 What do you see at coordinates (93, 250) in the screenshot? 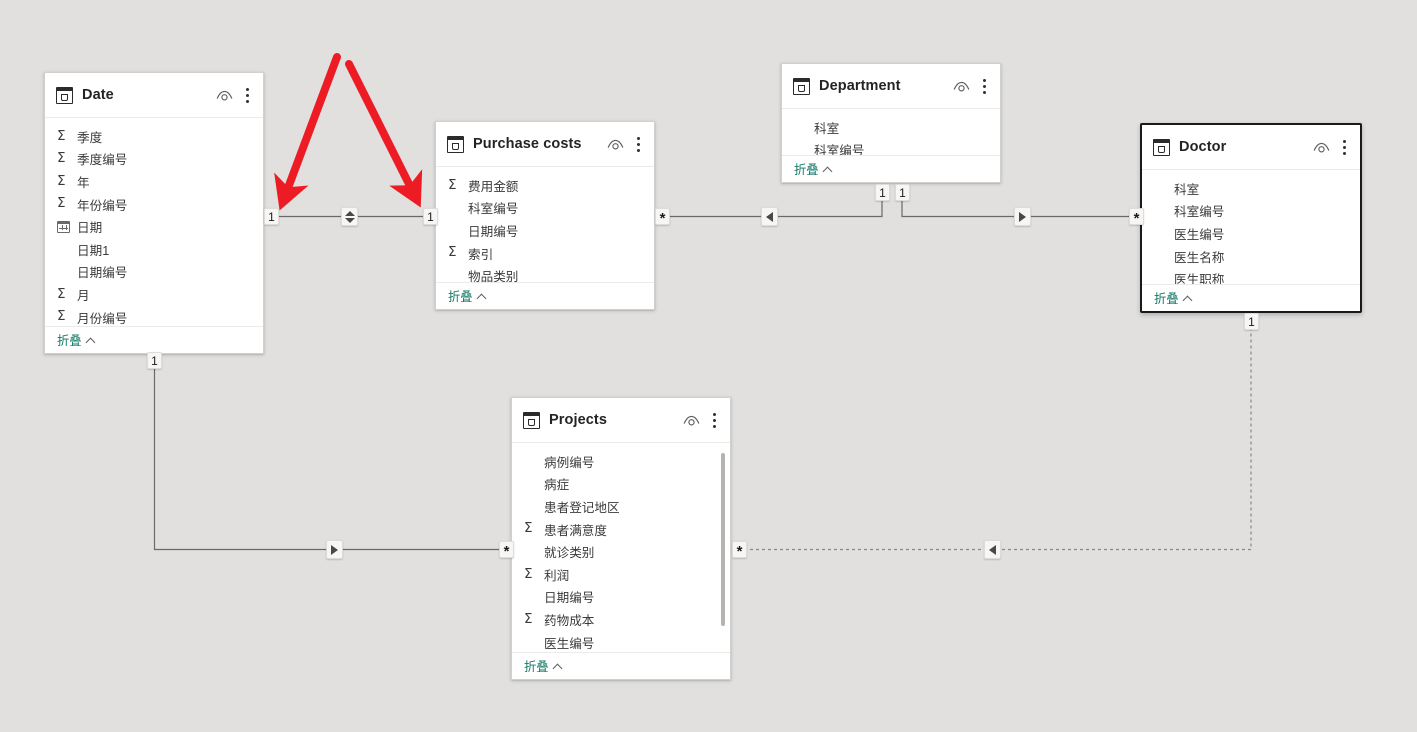
I see `field-label: 日期1` at bounding box center [93, 250].